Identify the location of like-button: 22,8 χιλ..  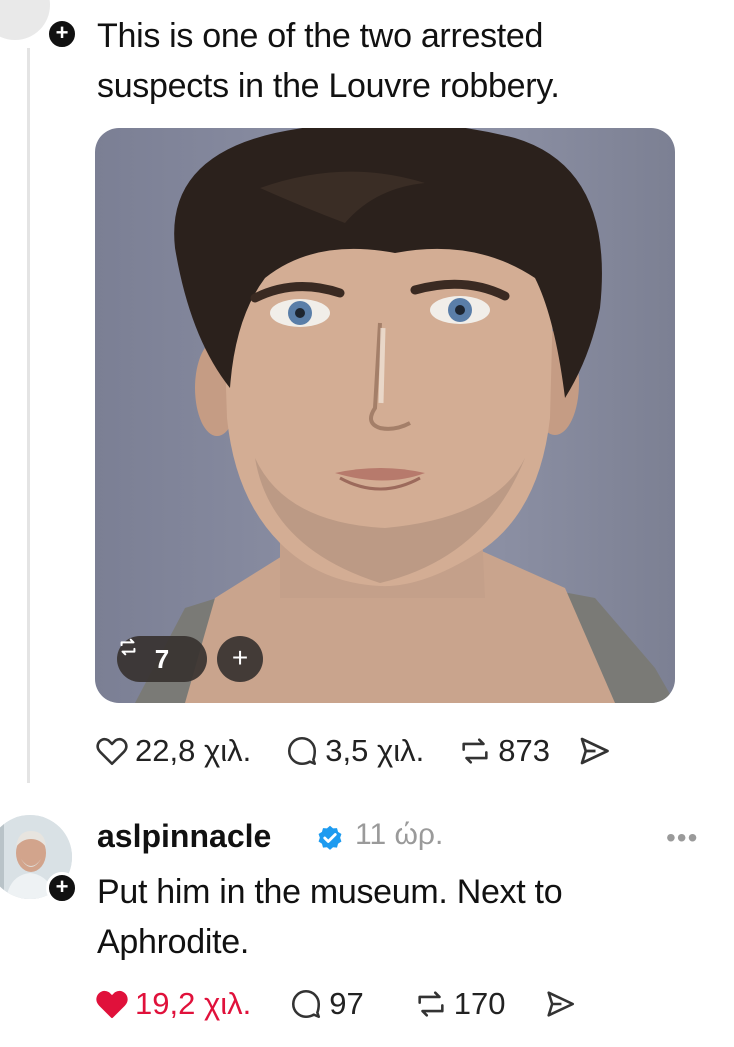
(173, 751).